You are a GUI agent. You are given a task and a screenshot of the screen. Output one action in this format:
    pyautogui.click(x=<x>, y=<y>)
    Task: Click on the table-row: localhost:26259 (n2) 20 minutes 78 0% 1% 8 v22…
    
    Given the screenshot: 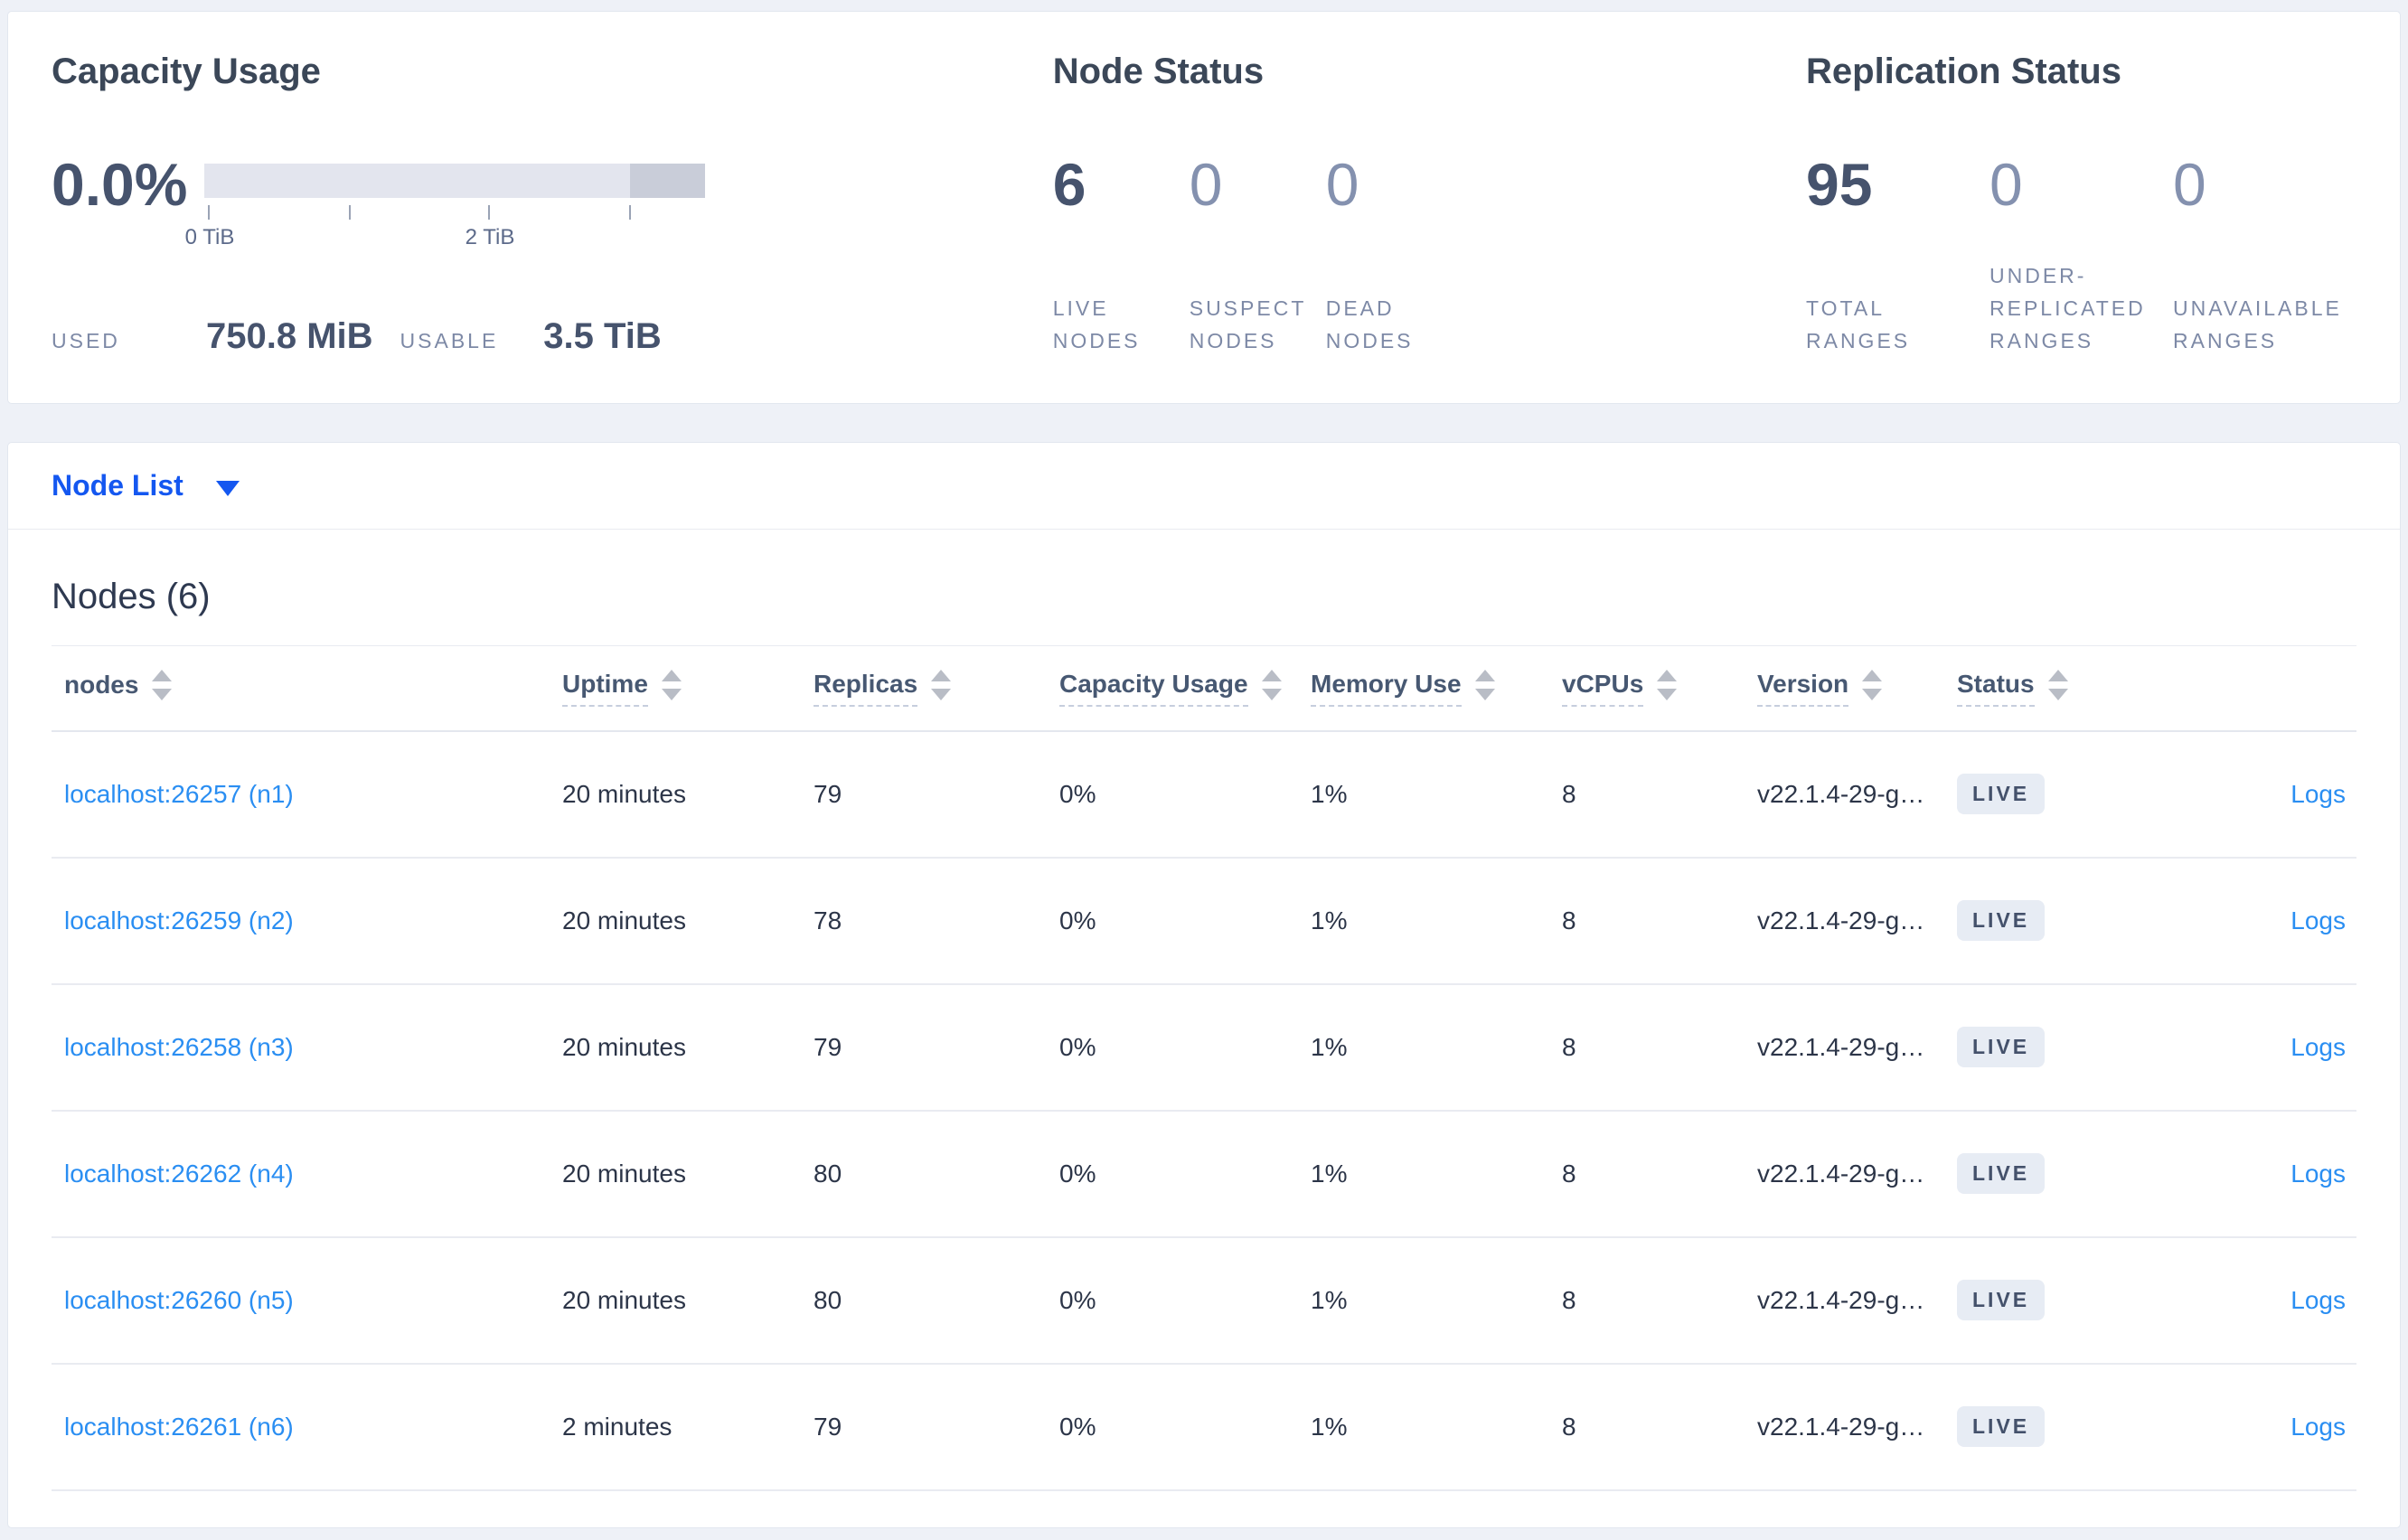 What is the action you would take?
    pyautogui.click(x=1204, y=921)
    